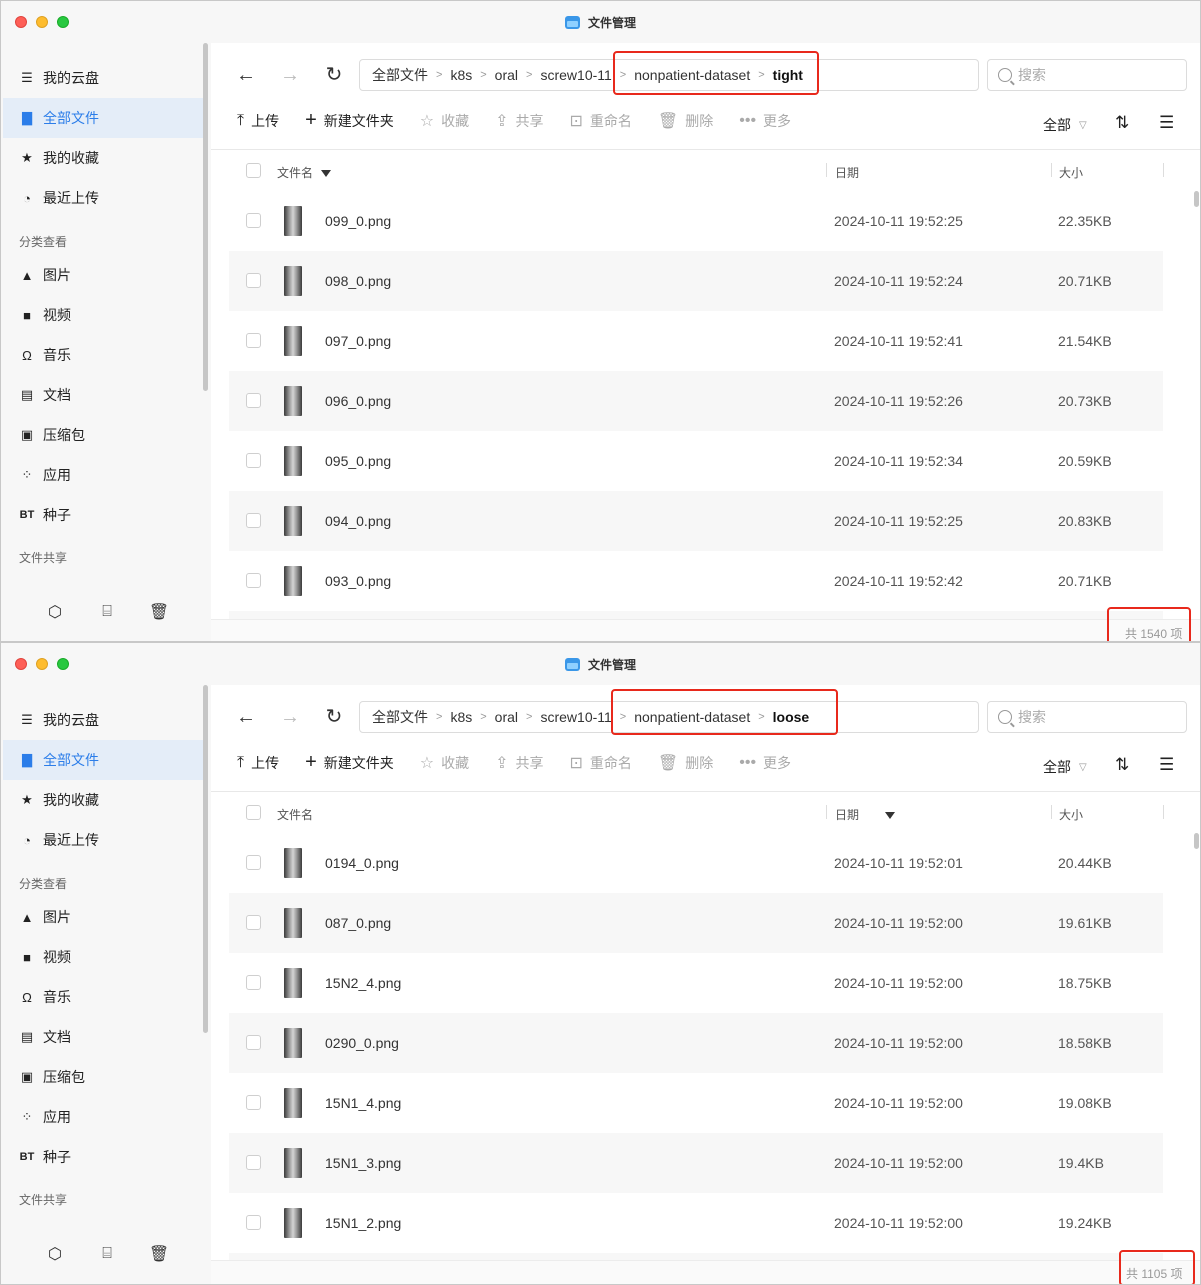  What do you see at coordinates (362, 863) in the screenshot?
I see `file-name: 0194_0.png` at bounding box center [362, 863].